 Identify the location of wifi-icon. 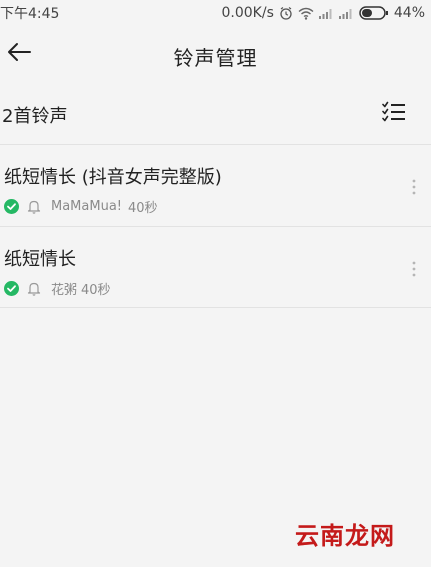
(306, 13).